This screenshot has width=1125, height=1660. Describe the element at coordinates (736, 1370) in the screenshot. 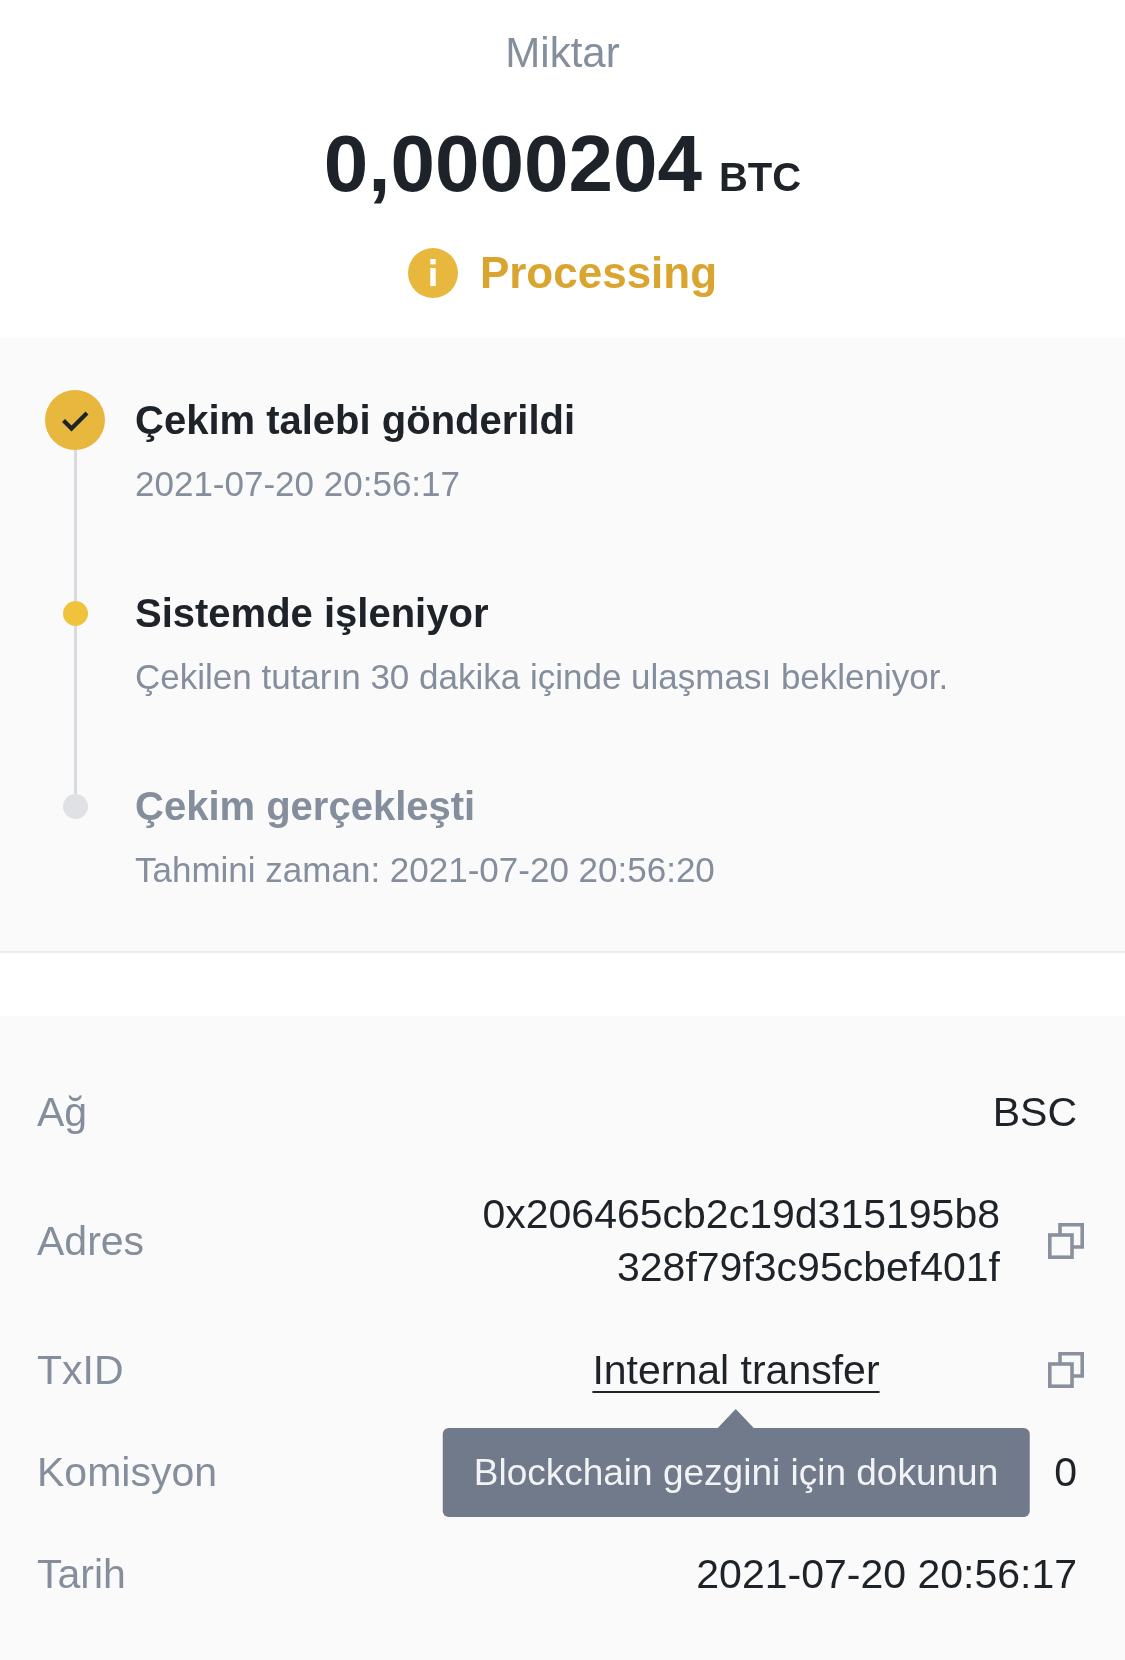

I see `transaction-link: Internal transfer` at that location.